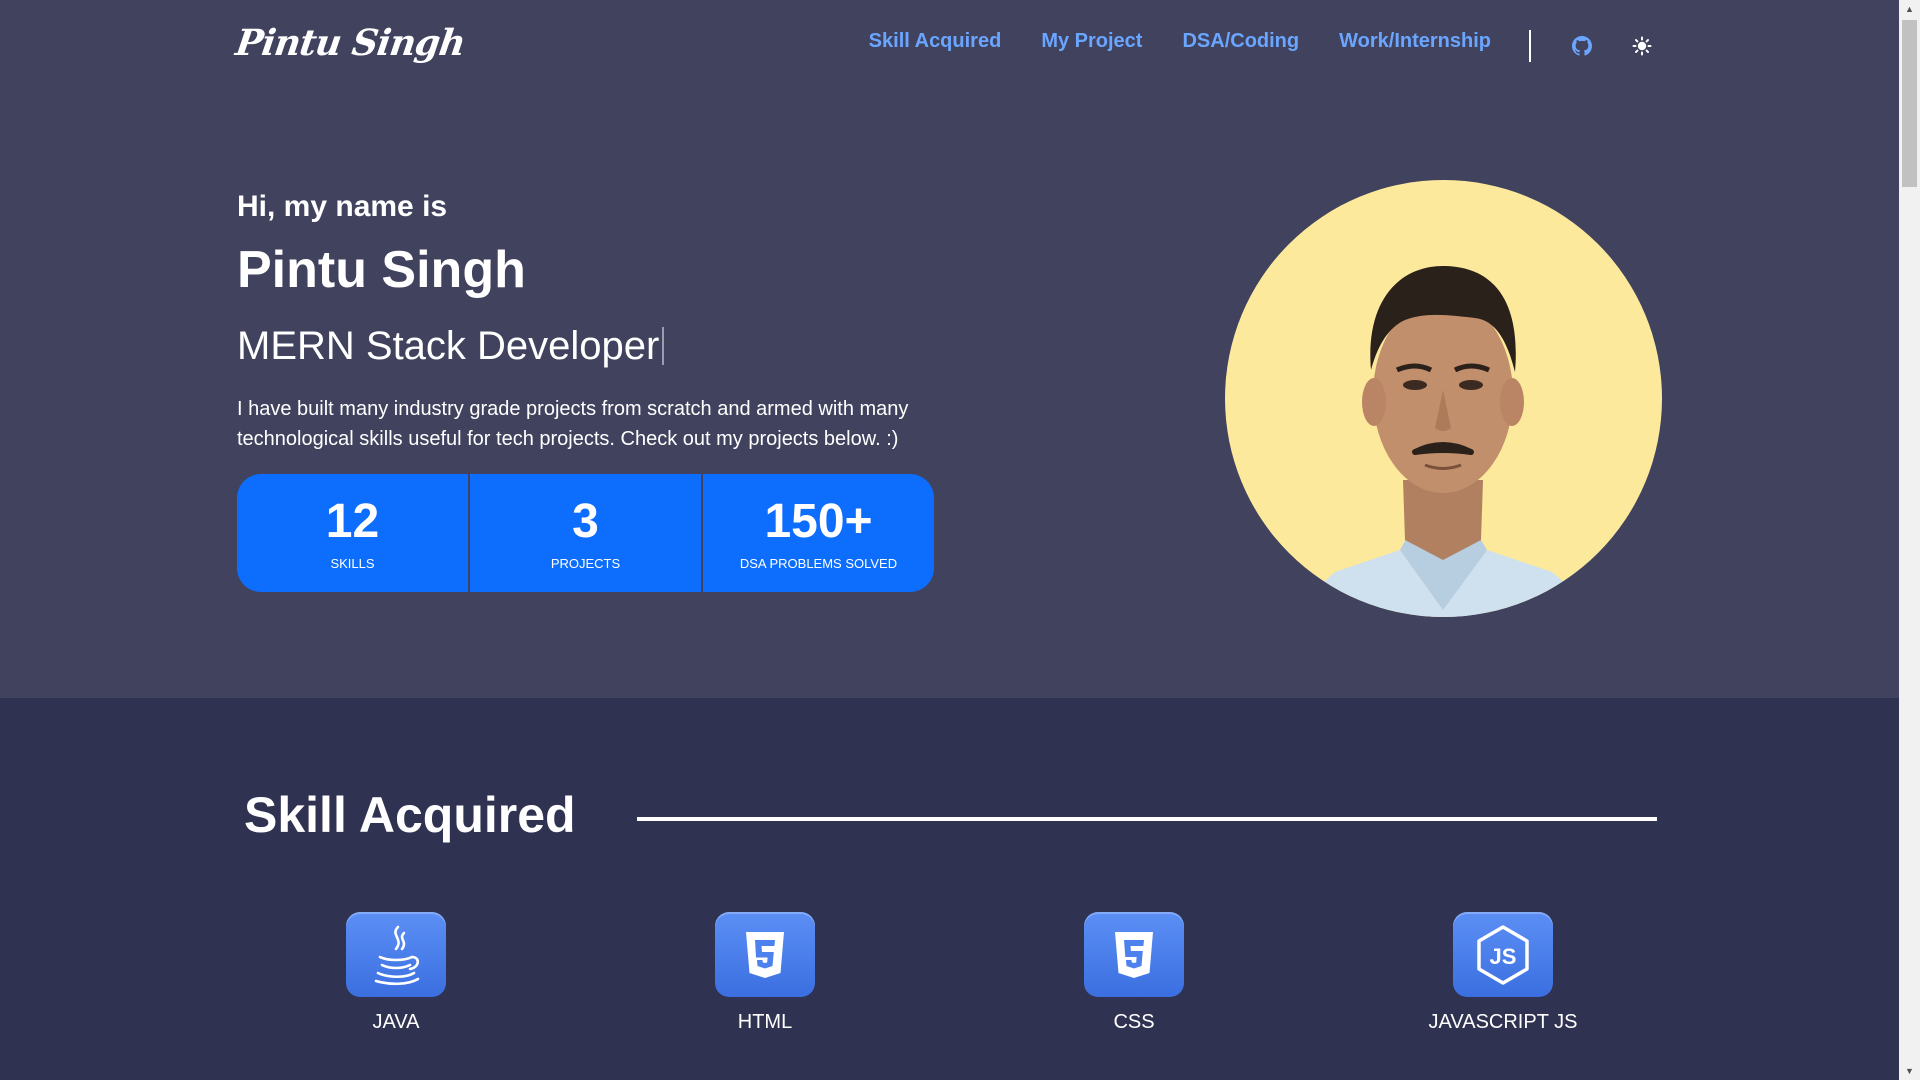 The image size is (1920, 1080). Describe the element at coordinates (352, 521) in the screenshot. I see `stat-value: 12` at that location.